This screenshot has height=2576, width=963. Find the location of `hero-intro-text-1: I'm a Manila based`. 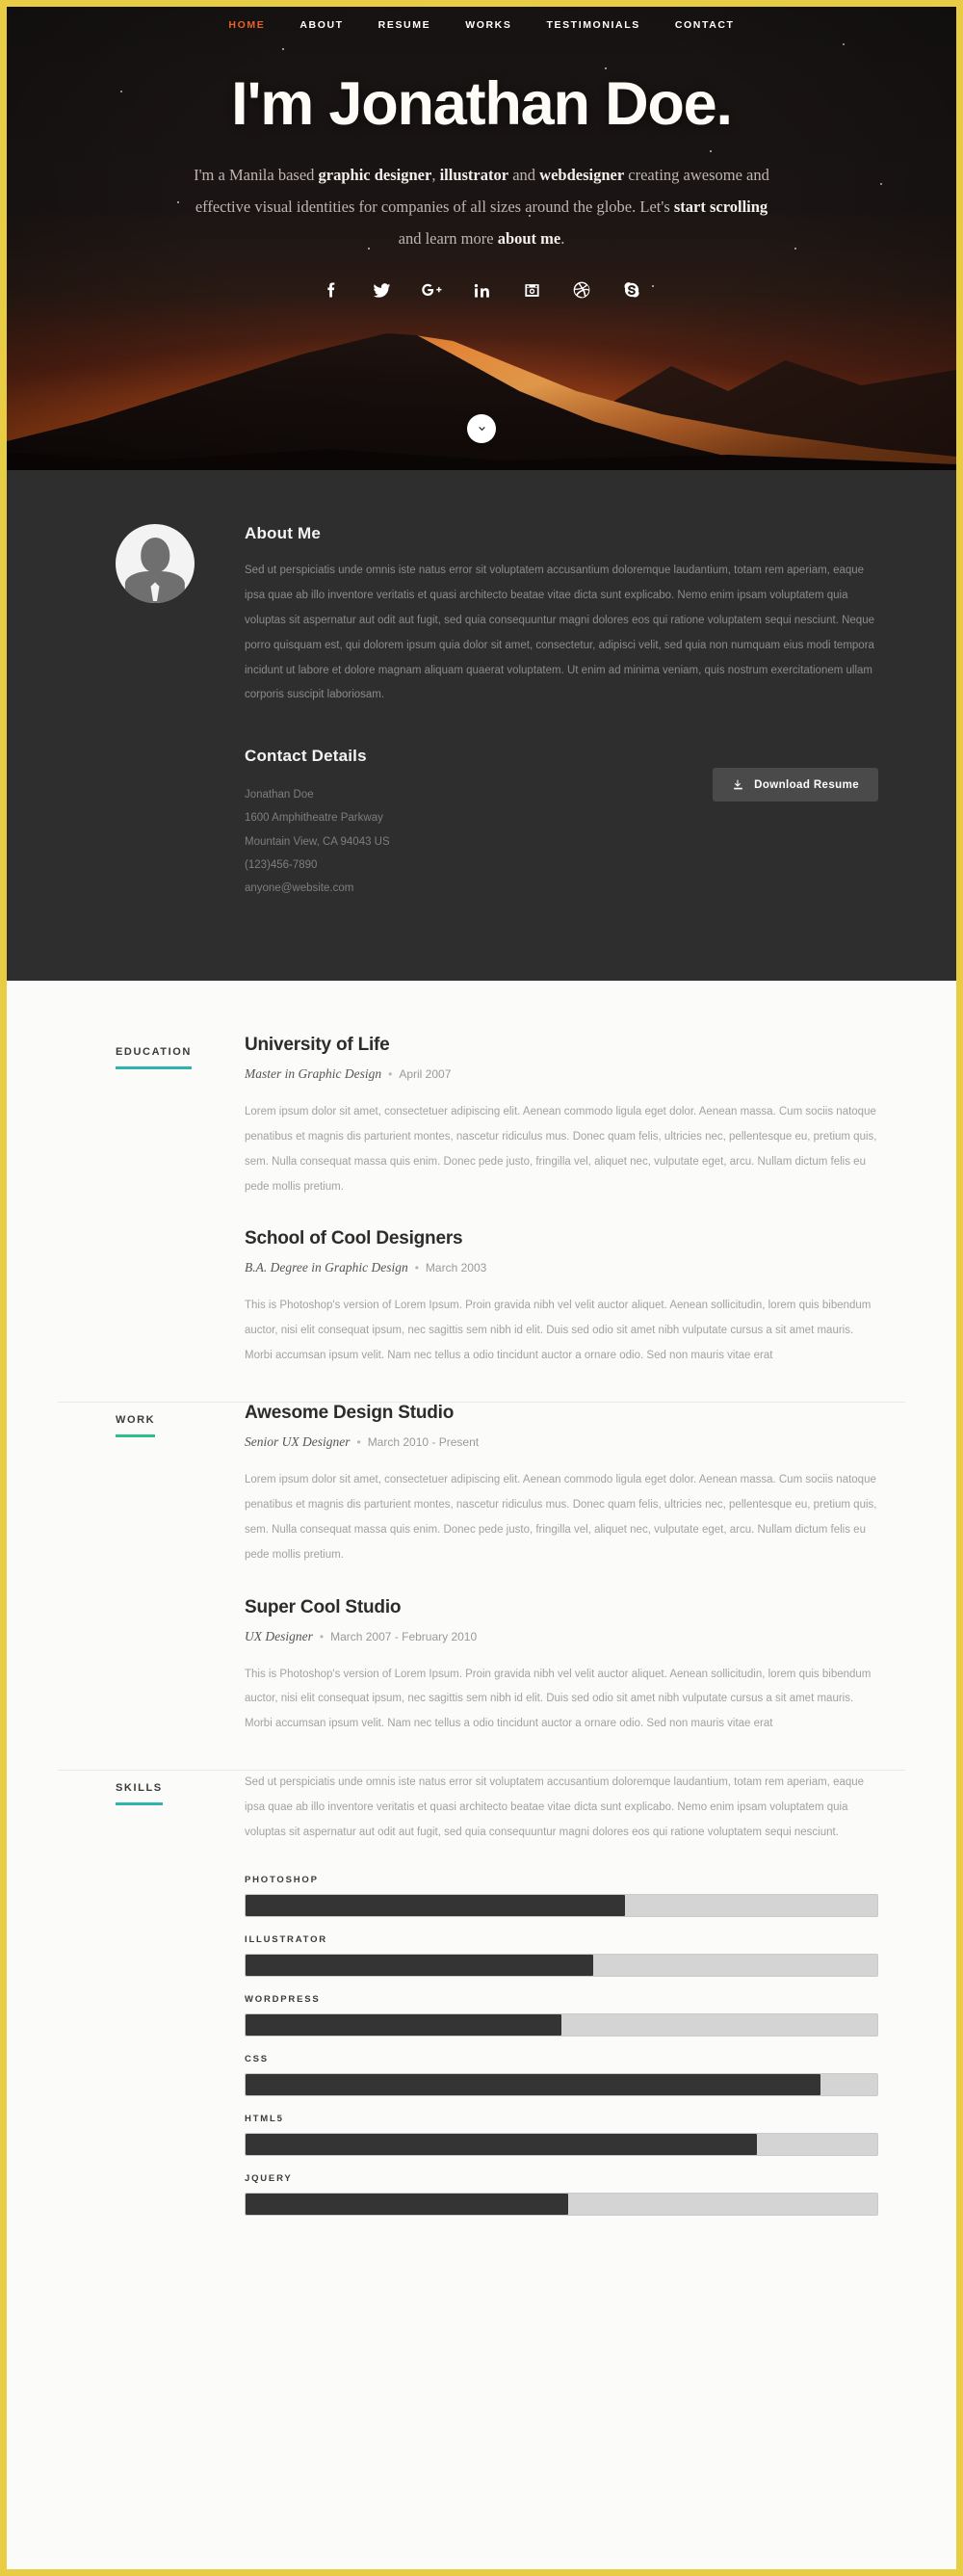

hero-intro-text-1: I'm a Manila based is located at coordinates (256, 176).